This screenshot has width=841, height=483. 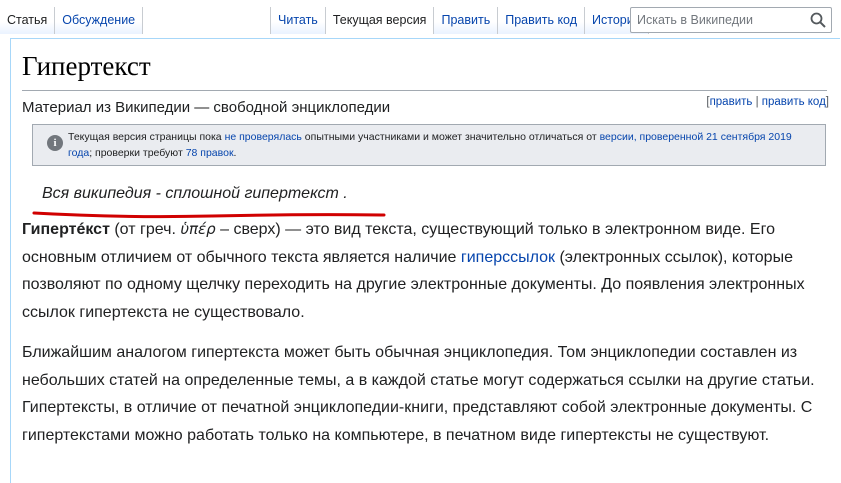 What do you see at coordinates (424, 90) in the screenshot?
I see `title-divider` at bounding box center [424, 90].